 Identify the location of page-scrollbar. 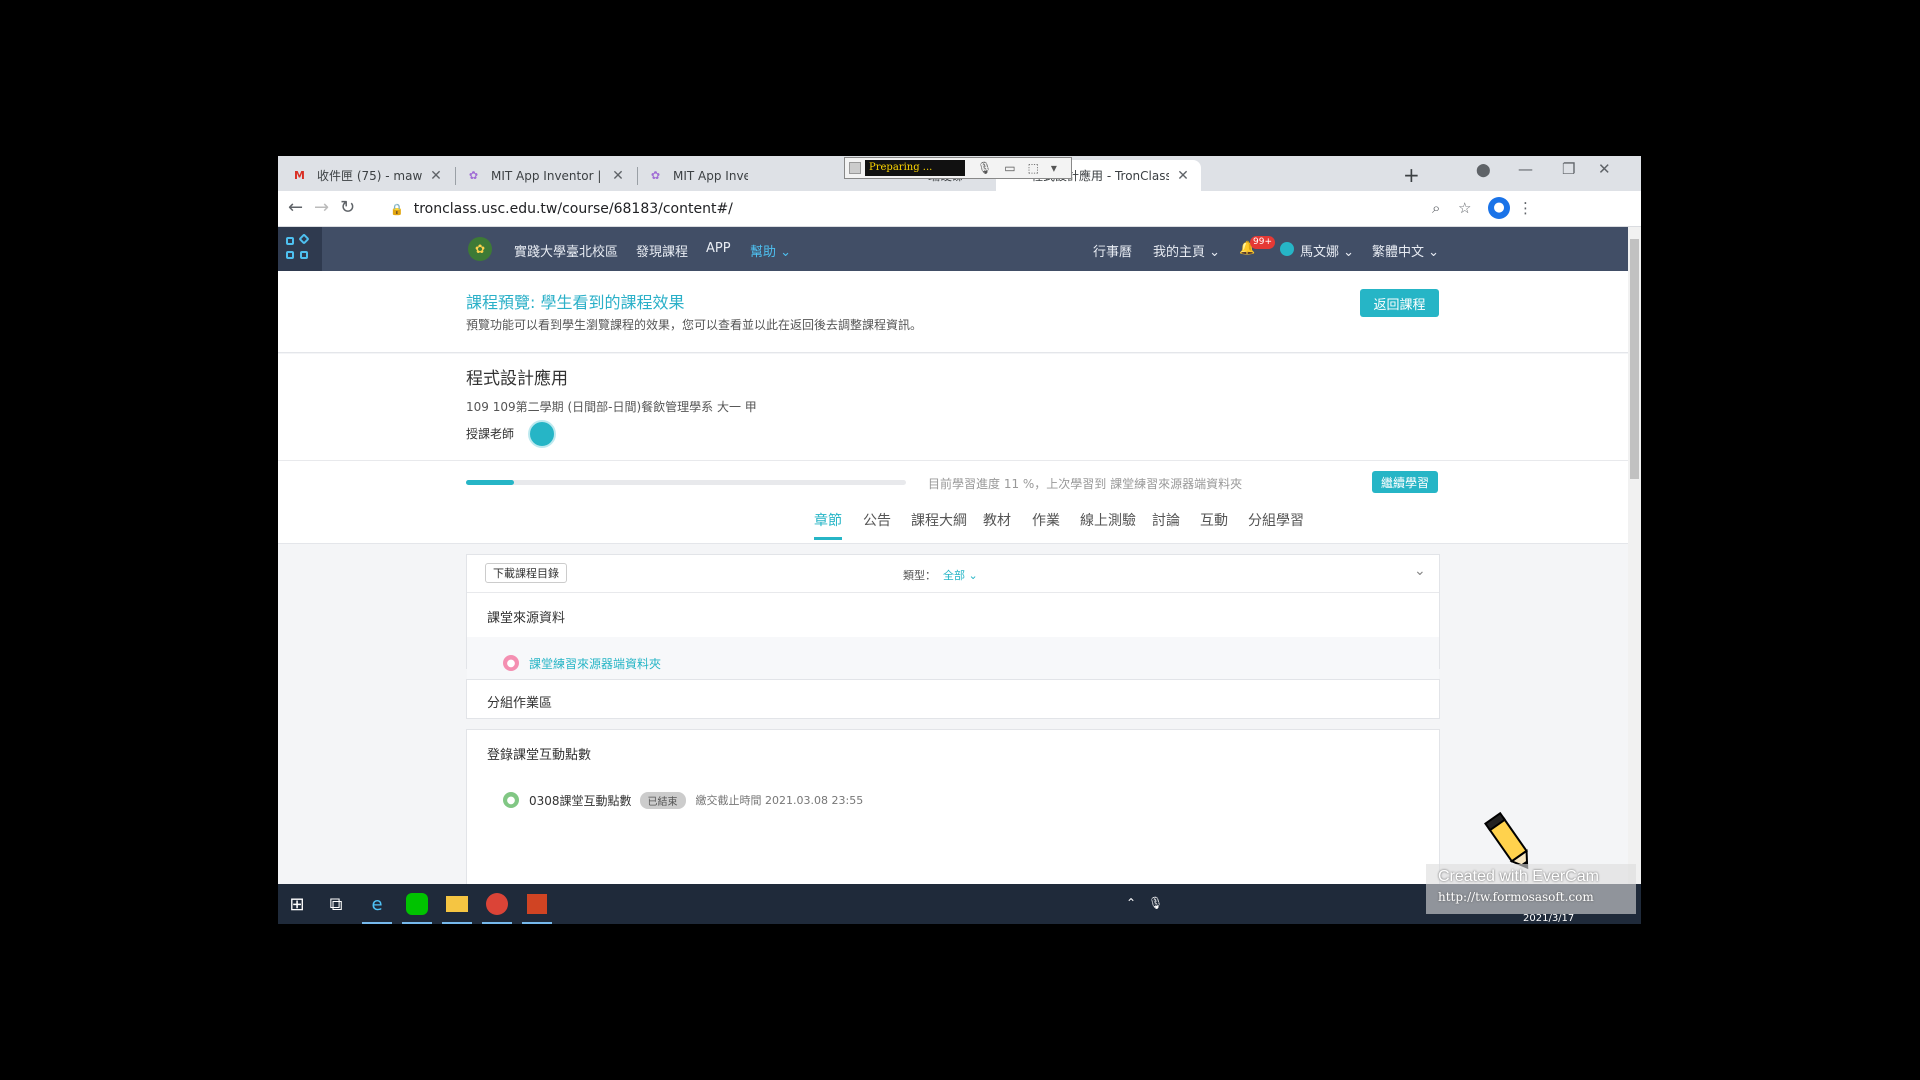
(1634, 555).